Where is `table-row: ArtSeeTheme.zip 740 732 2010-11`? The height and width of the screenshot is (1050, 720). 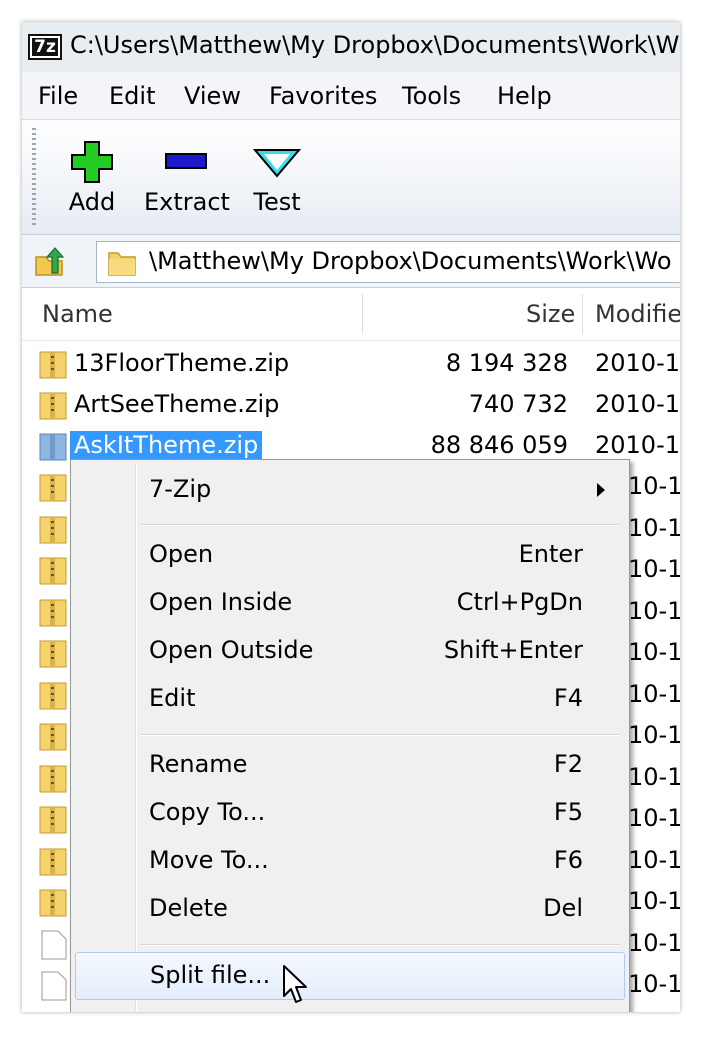 table-row: ArtSeeTheme.zip 740 732 2010-11 is located at coordinates (351, 405).